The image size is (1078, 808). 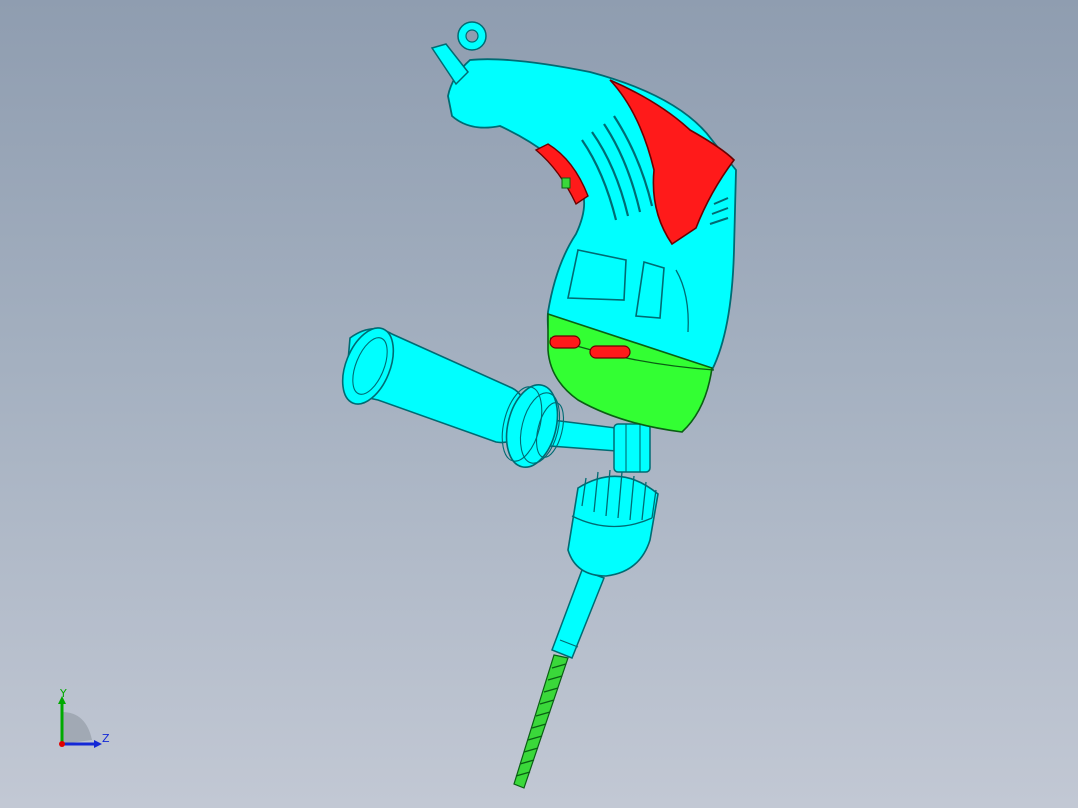 What do you see at coordinates (77, 728) in the screenshot?
I see `triad-plane` at bounding box center [77, 728].